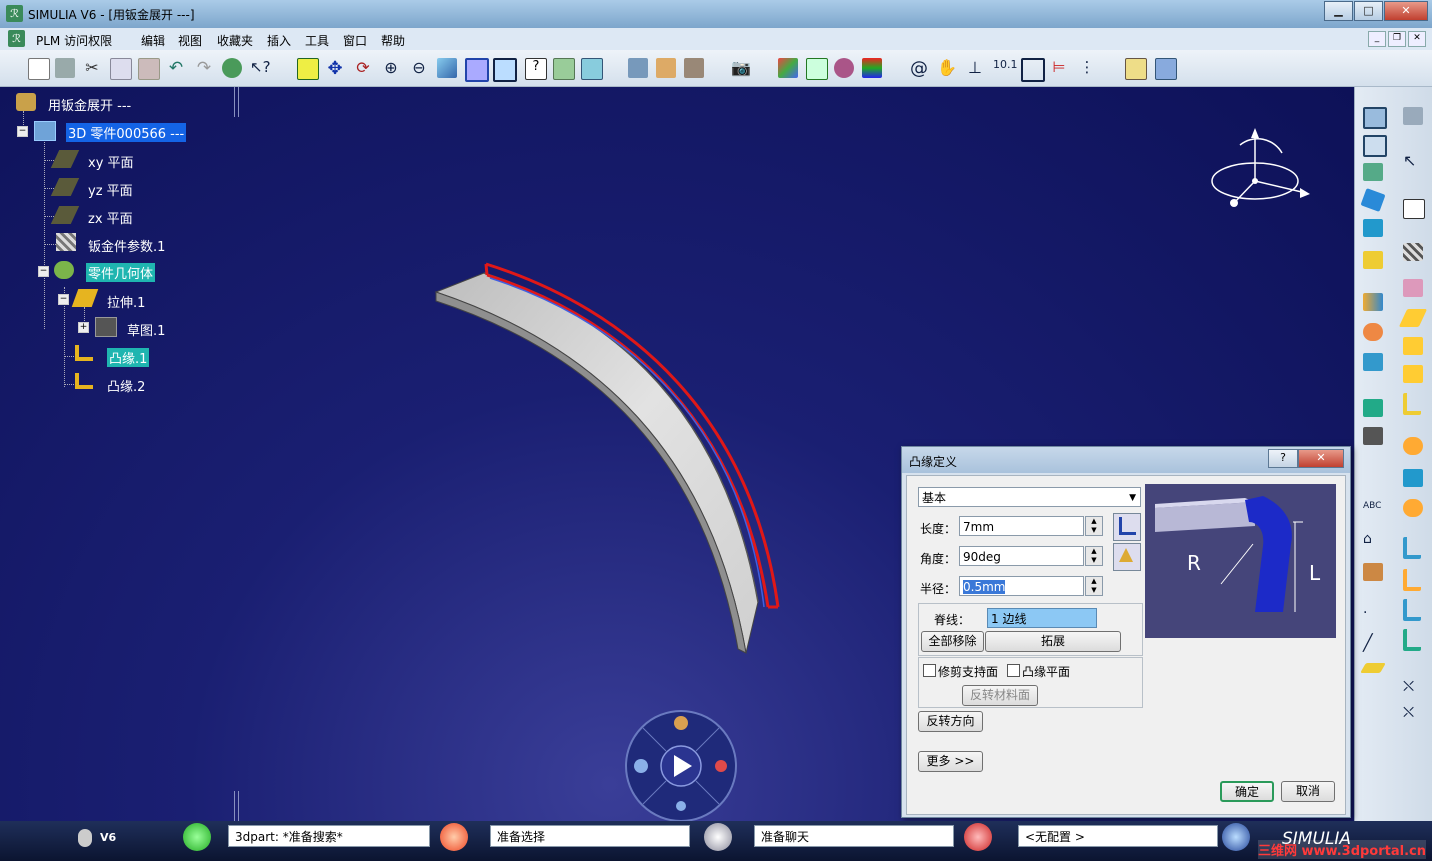  I want to click on zoom-in-icon: ⊕, so click(391, 68).